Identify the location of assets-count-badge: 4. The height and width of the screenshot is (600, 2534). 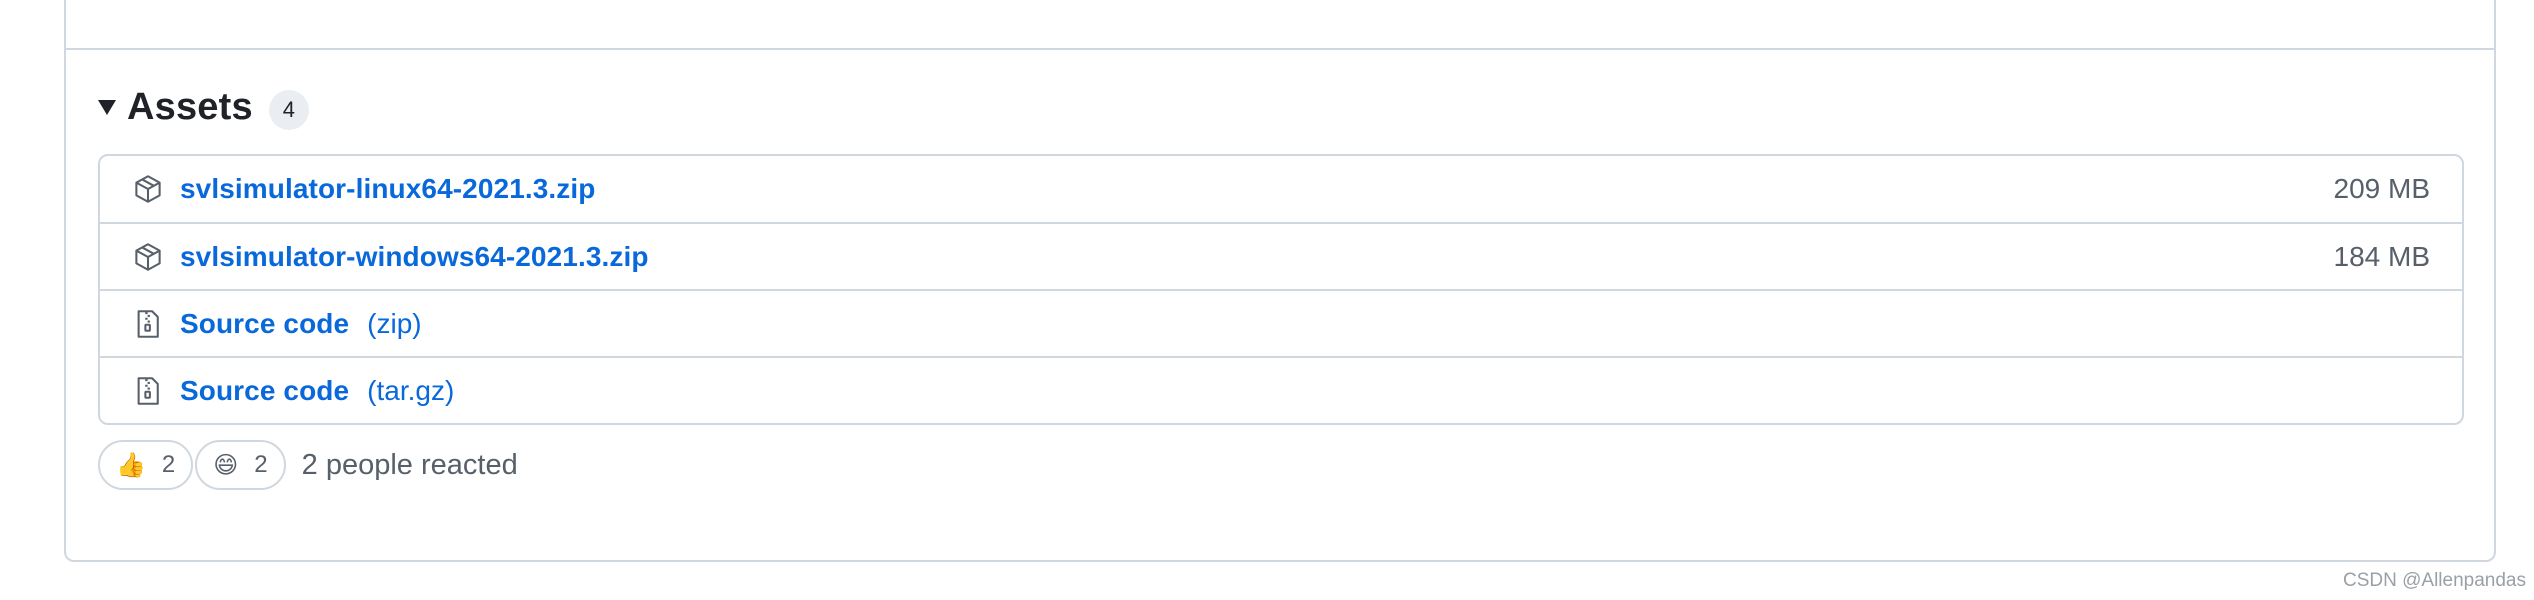
(288, 110).